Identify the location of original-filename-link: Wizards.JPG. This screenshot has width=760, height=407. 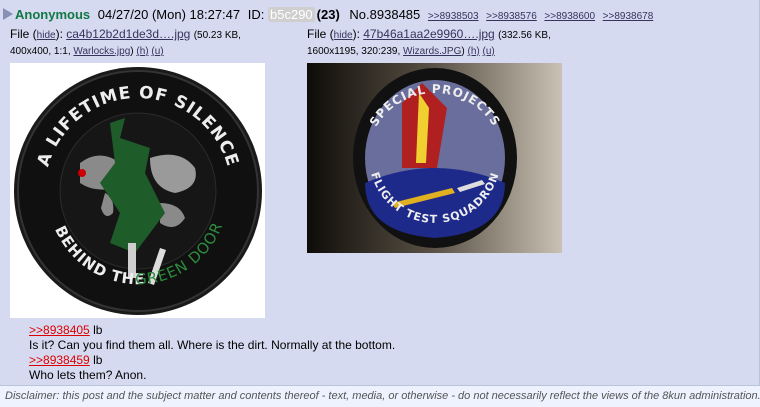
(432, 51).